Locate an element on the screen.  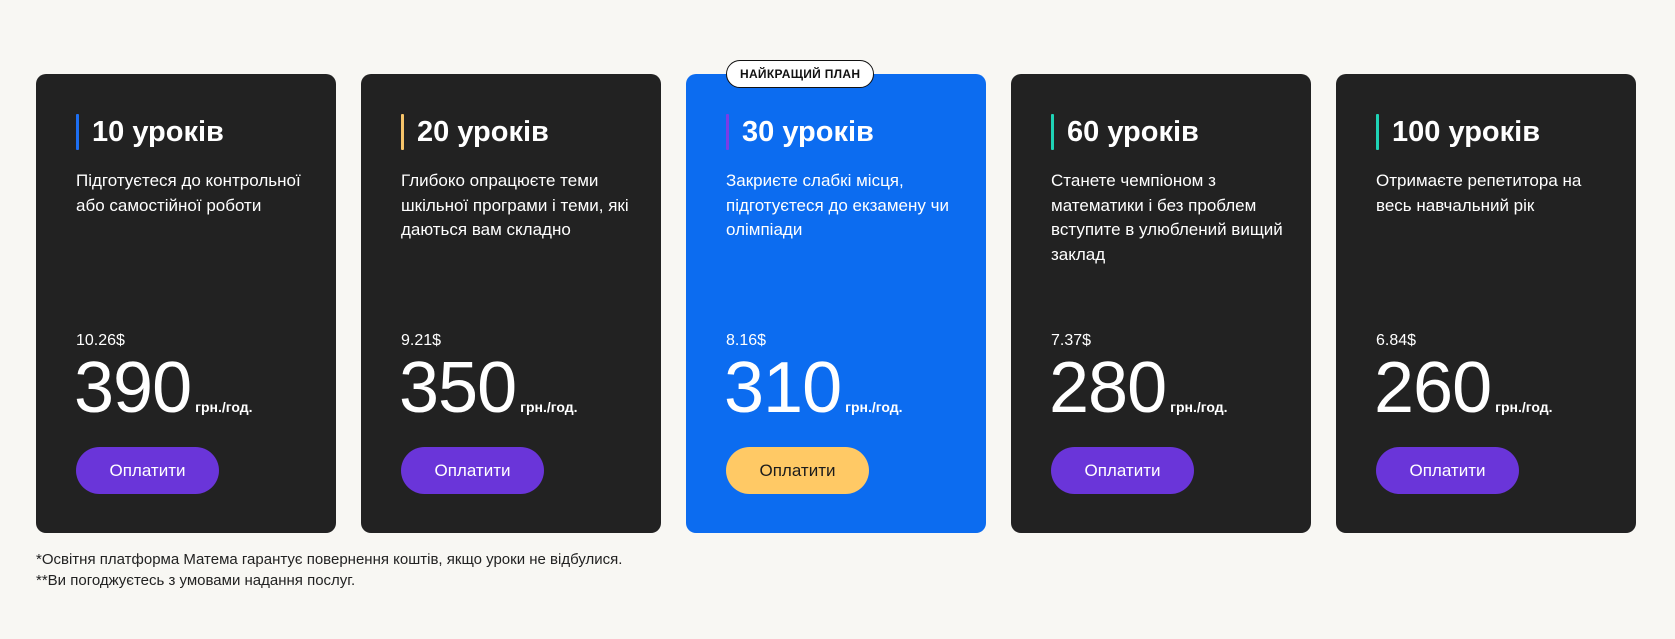
plan-title: 10 уроків is located at coordinates (158, 131).